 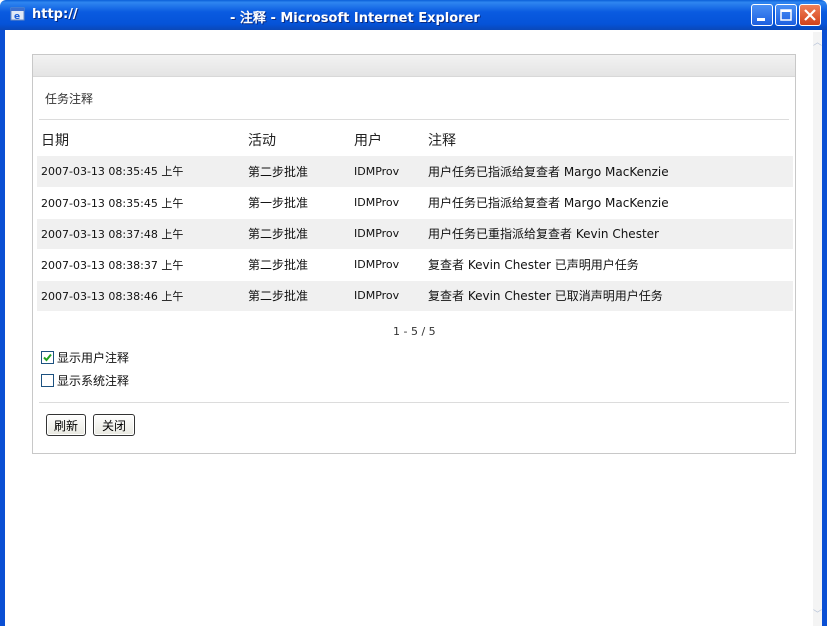 I want to click on cell-date: 2007-03-13 08:38:37 上午, so click(x=140, y=265).